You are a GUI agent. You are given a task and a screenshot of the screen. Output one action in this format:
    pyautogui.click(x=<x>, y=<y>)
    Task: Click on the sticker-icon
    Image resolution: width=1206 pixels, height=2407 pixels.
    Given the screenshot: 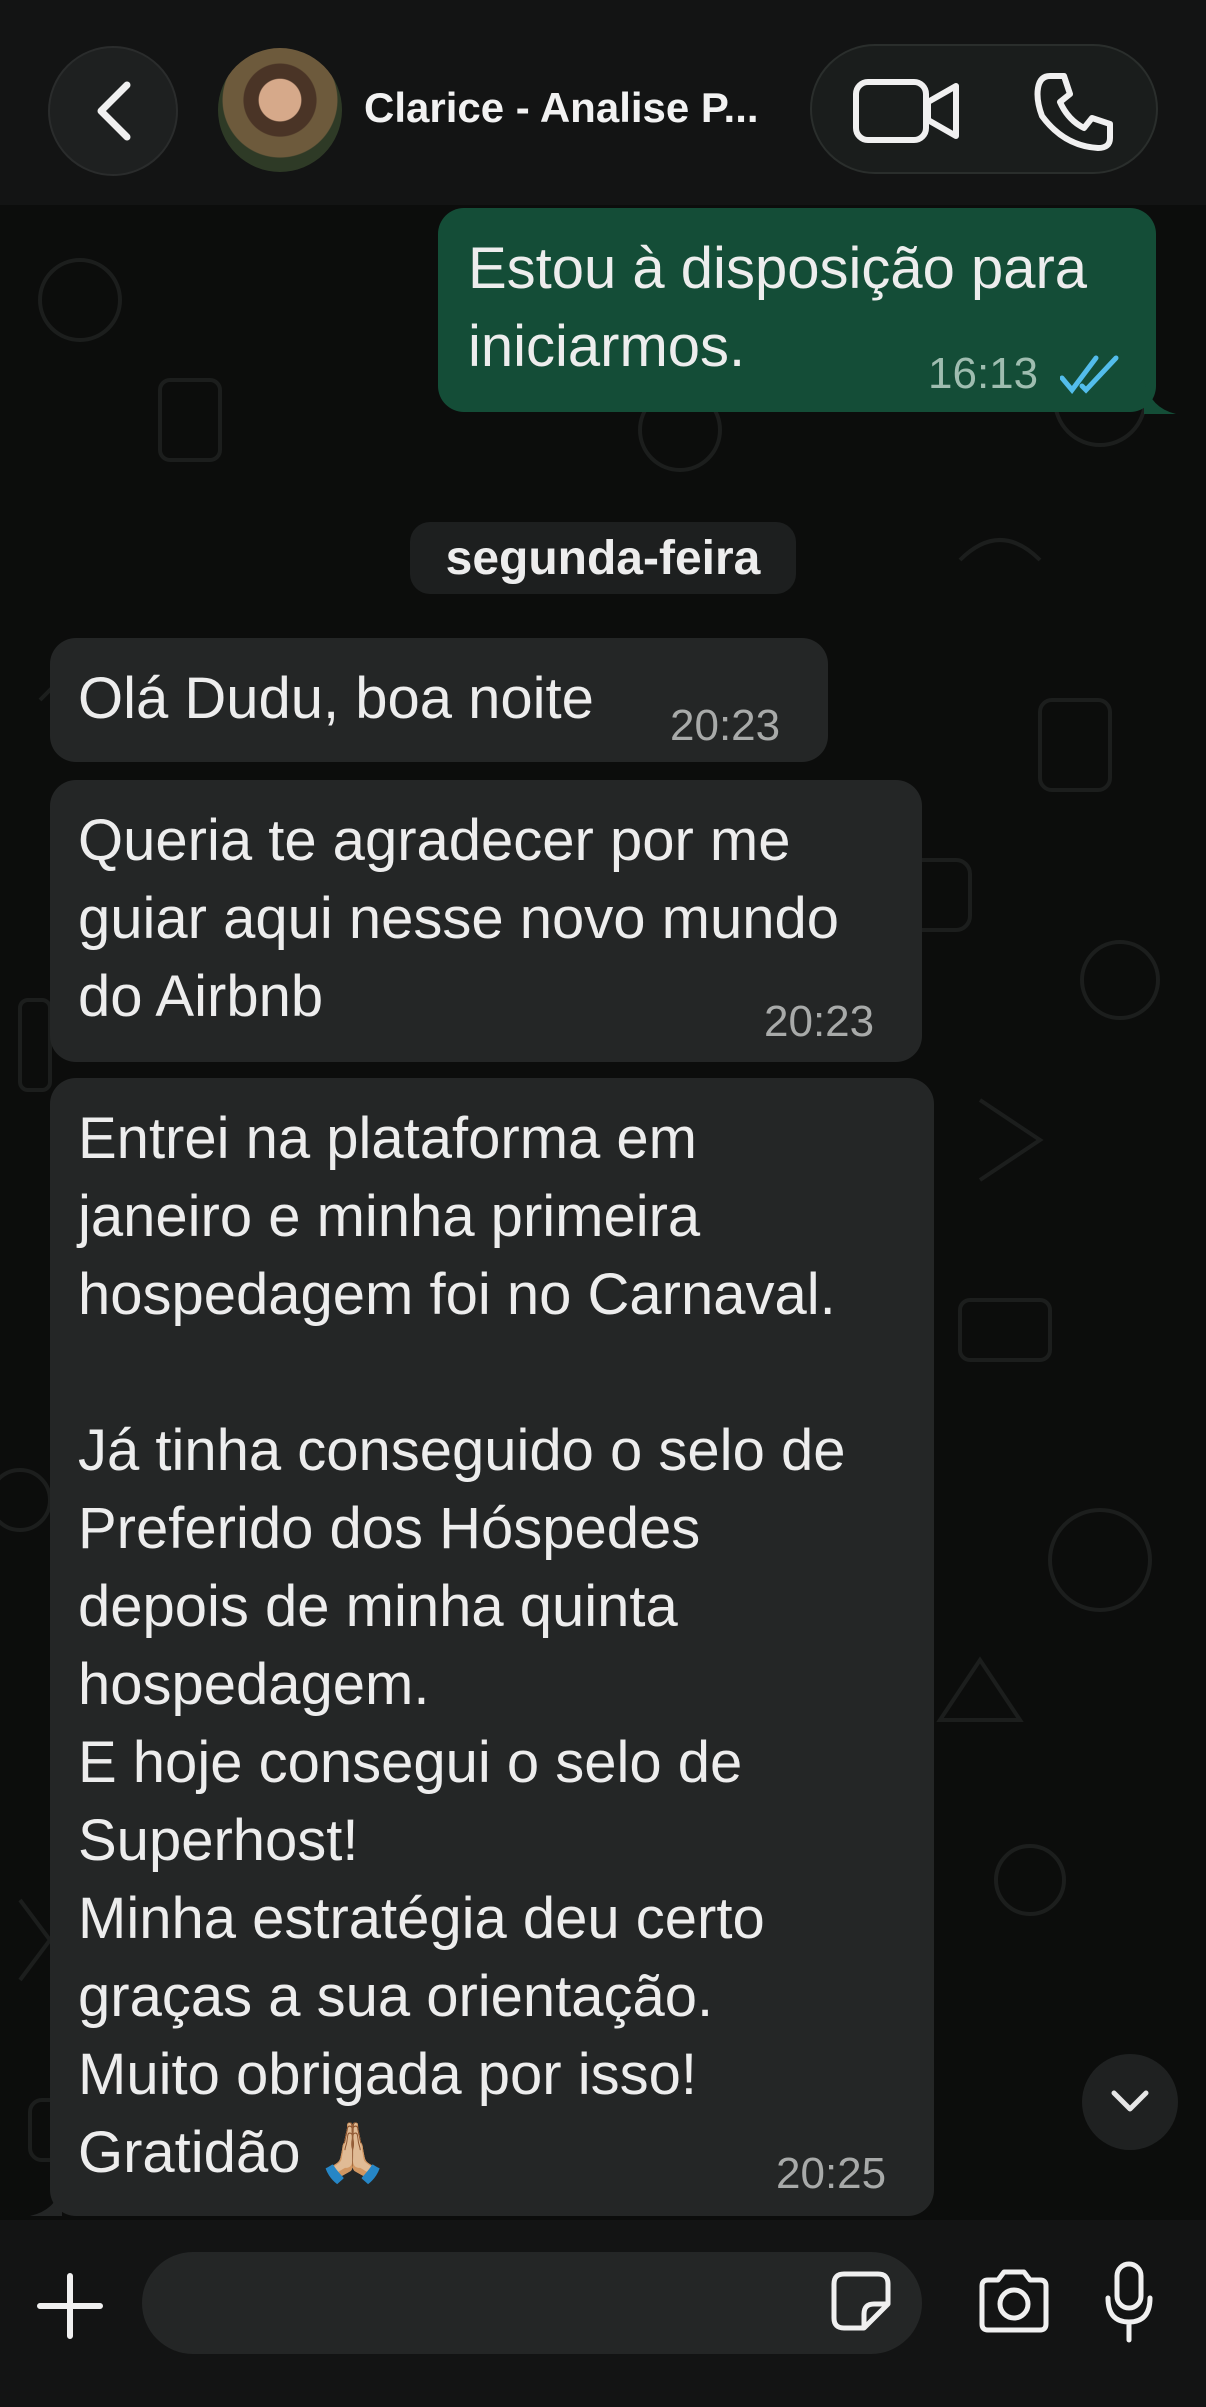 What is the action you would take?
    pyautogui.click(x=861, y=2301)
    